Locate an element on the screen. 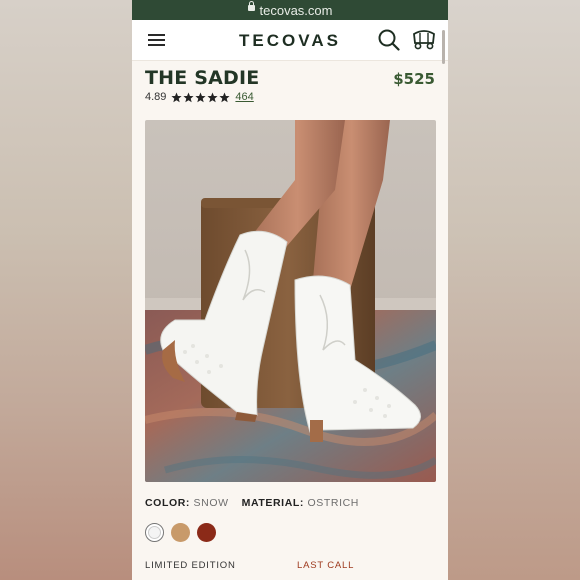  swatch-snow is located at coordinates (154, 532).